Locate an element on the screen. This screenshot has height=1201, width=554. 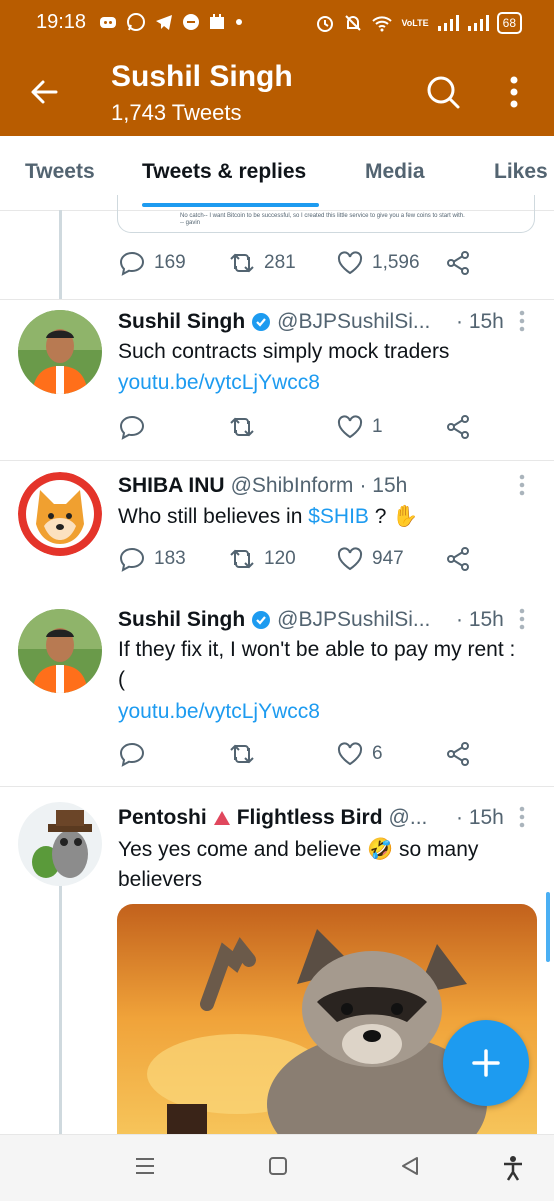
tab-likes: Likes is located at coordinates (521, 172).